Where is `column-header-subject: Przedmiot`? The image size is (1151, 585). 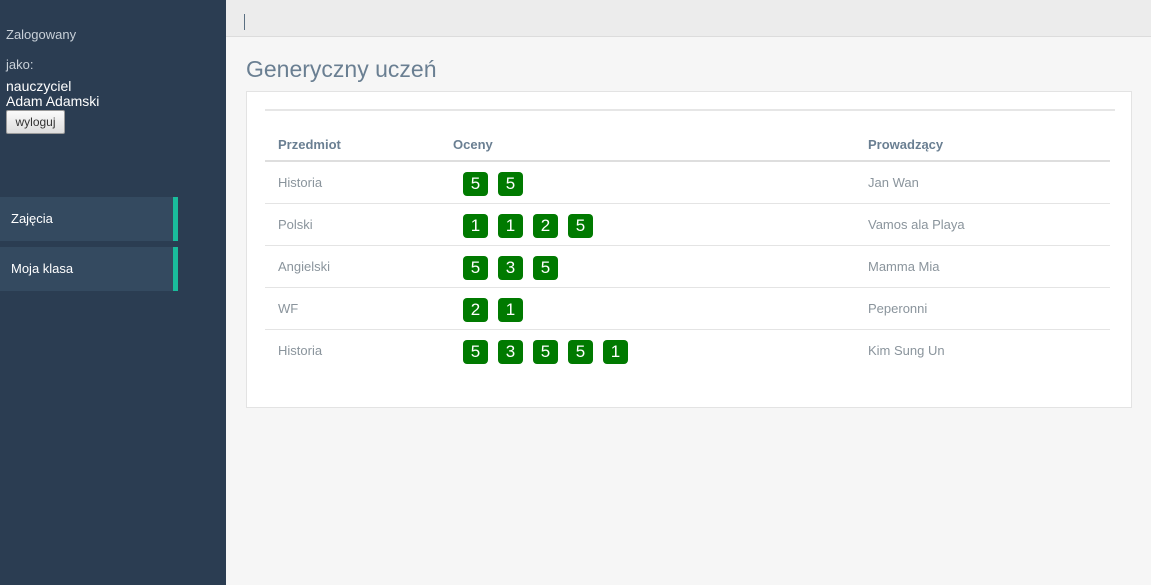
column-header-subject: Przedmiot is located at coordinates (352, 145).